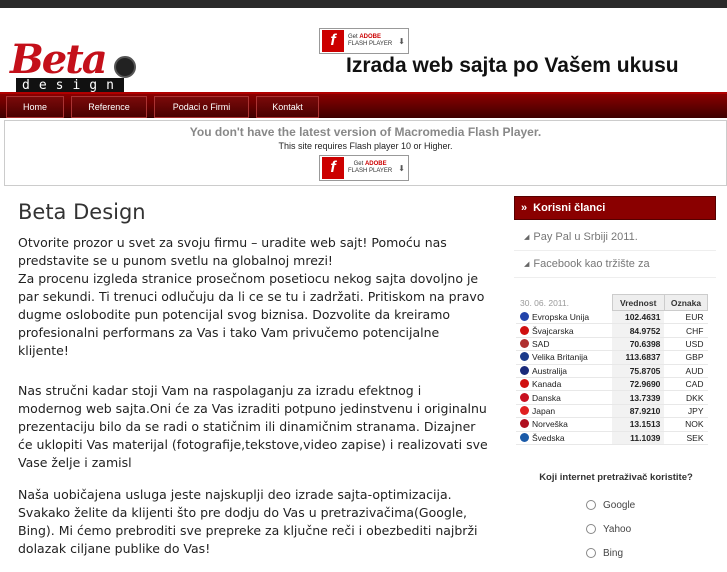 The height and width of the screenshot is (572, 727). What do you see at coordinates (512, 65) in the screenshot?
I see `tagline: Izrada web sajta po Vašem ukusu` at bounding box center [512, 65].